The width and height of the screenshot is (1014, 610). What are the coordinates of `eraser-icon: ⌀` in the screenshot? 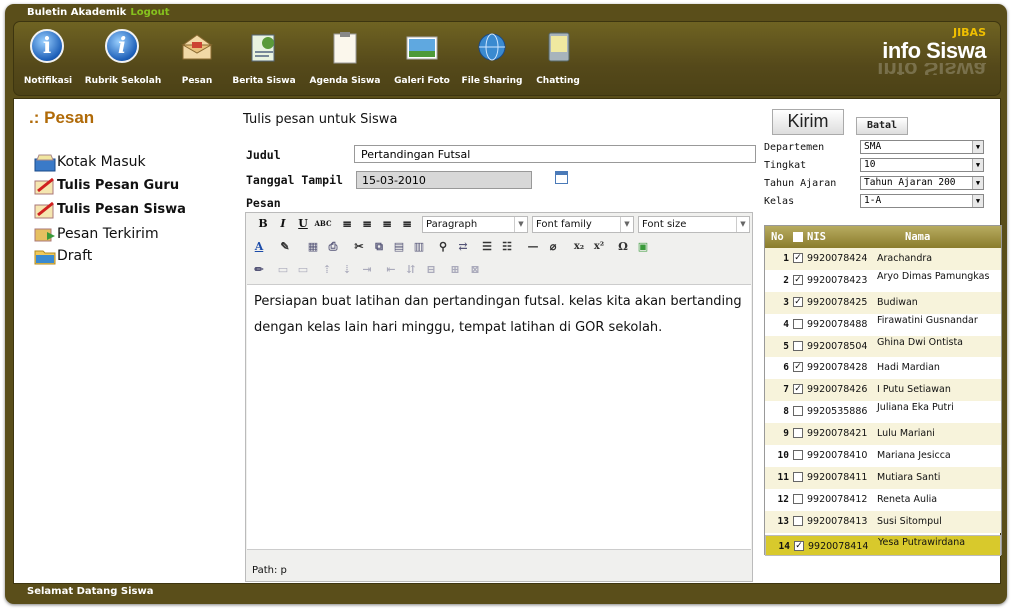 It's located at (553, 247).